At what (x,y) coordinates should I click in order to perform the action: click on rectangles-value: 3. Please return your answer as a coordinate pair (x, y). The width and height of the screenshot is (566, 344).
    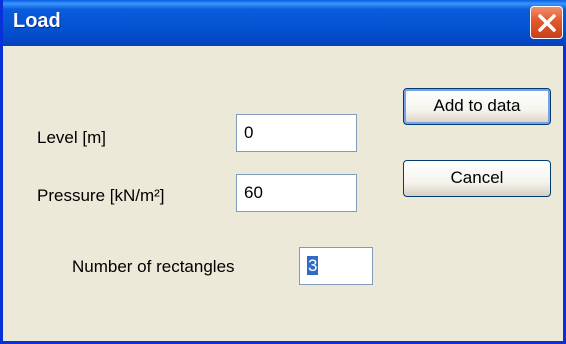
    Looking at the image, I should click on (313, 265).